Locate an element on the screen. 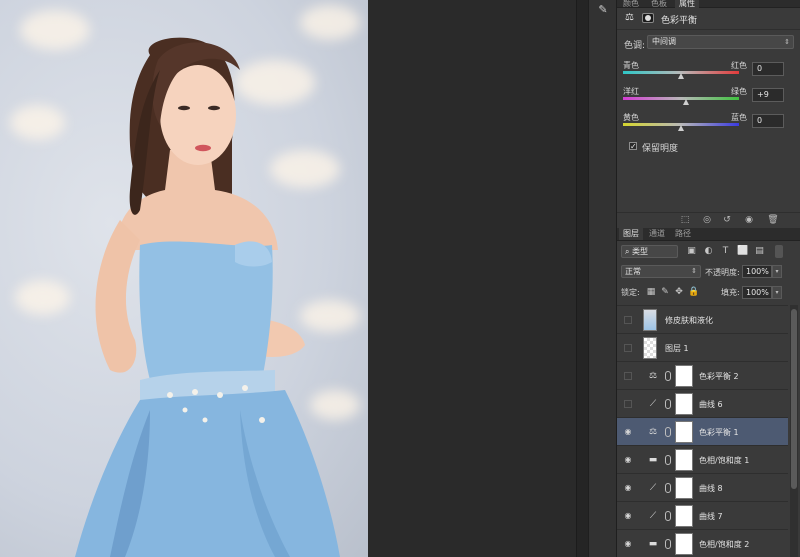 This screenshot has width=800, height=557. properties-header: ⚖ 色彩平衡 is located at coordinates (708, 19).